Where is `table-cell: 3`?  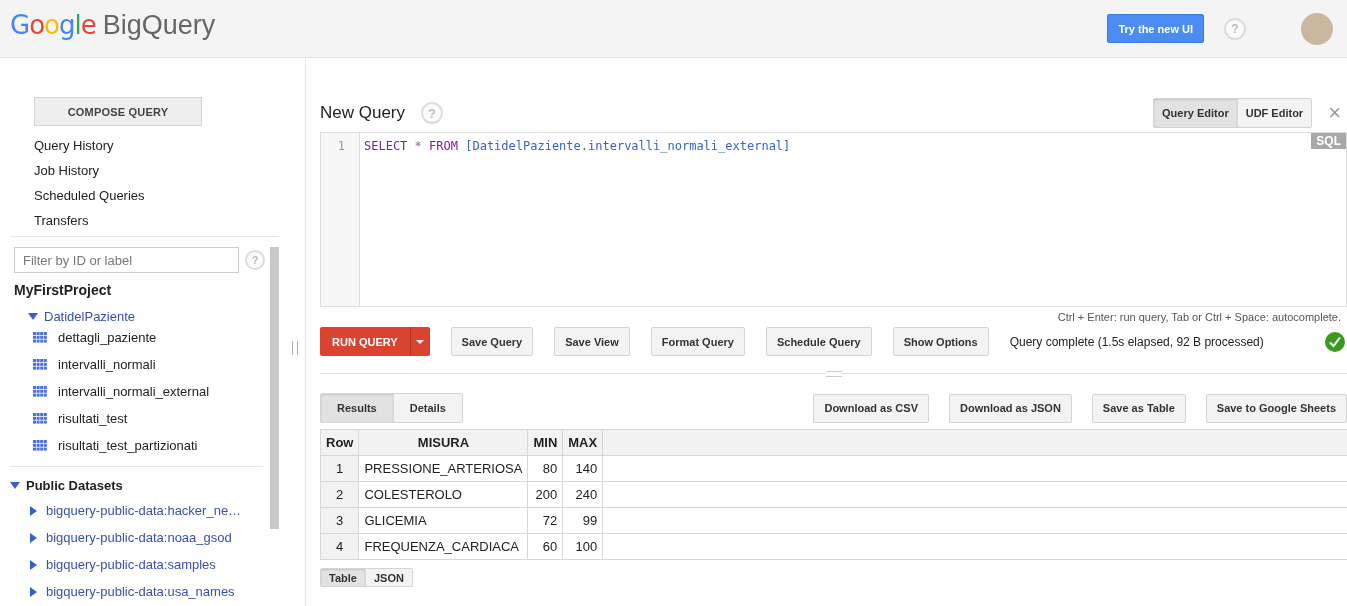 table-cell: 3 is located at coordinates (339, 520).